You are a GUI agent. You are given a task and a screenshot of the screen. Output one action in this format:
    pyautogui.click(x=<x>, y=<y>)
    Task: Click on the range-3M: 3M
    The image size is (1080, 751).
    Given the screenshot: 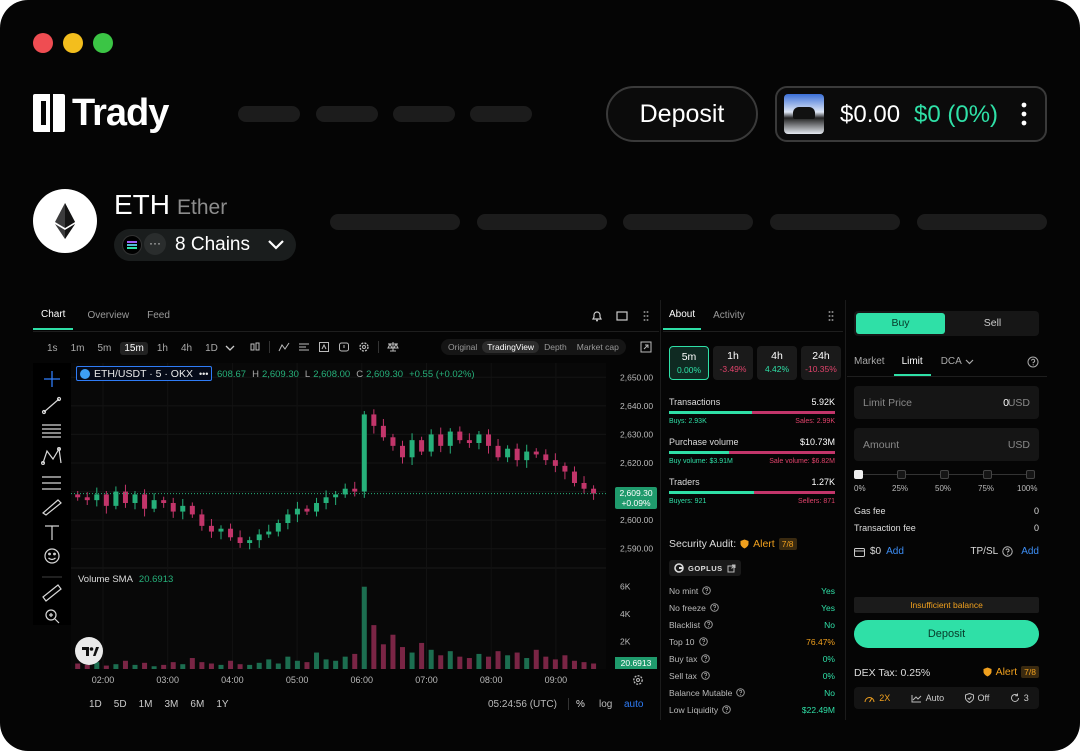 What is the action you would take?
    pyautogui.click(x=172, y=704)
    